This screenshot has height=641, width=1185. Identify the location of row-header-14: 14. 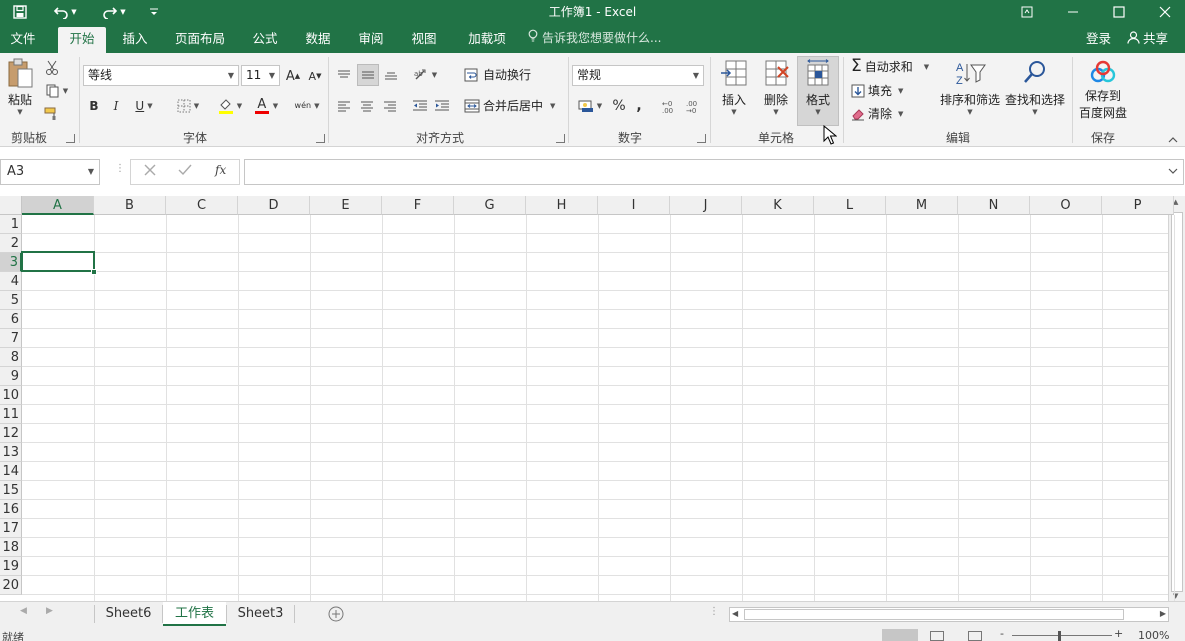
(11, 471).